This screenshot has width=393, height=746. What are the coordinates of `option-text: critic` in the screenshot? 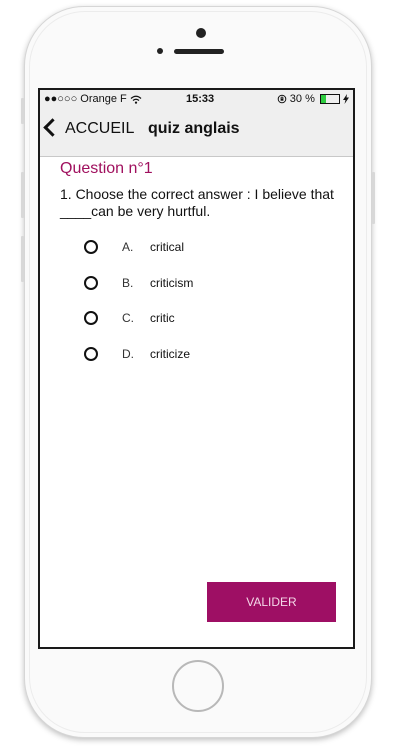 It's located at (162, 318).